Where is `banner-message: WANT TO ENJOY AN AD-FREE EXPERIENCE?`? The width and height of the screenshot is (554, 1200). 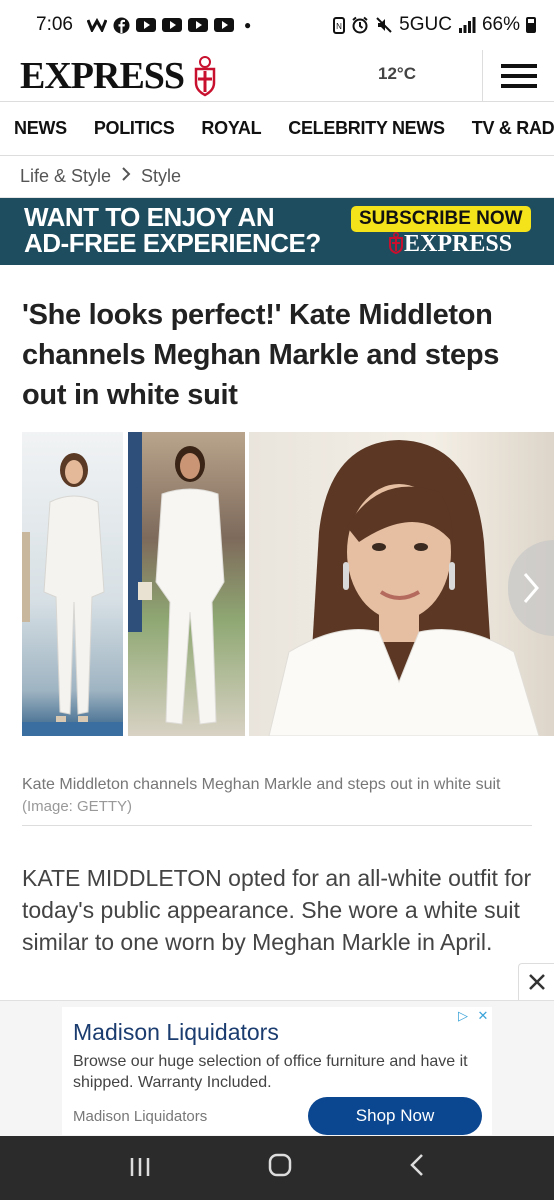 banner-message: WANT TO ENJOY AN AD-FREE EXPERIENCE? is located at coordinates (172, 230).